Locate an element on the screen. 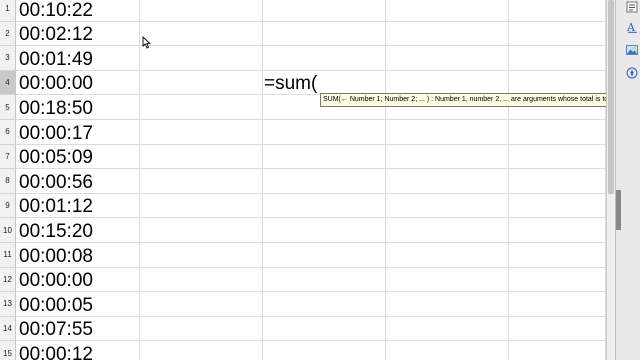  cell: 00:01:12 is located at coordinates (78, 205).